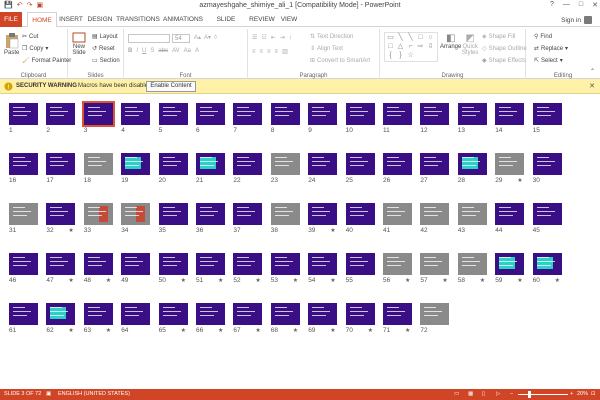 The height and width of the screenshot is (400, 600). Describe the element at coordinates (144, 51) in the screenshot. I see `underline-icon: U` at that location.